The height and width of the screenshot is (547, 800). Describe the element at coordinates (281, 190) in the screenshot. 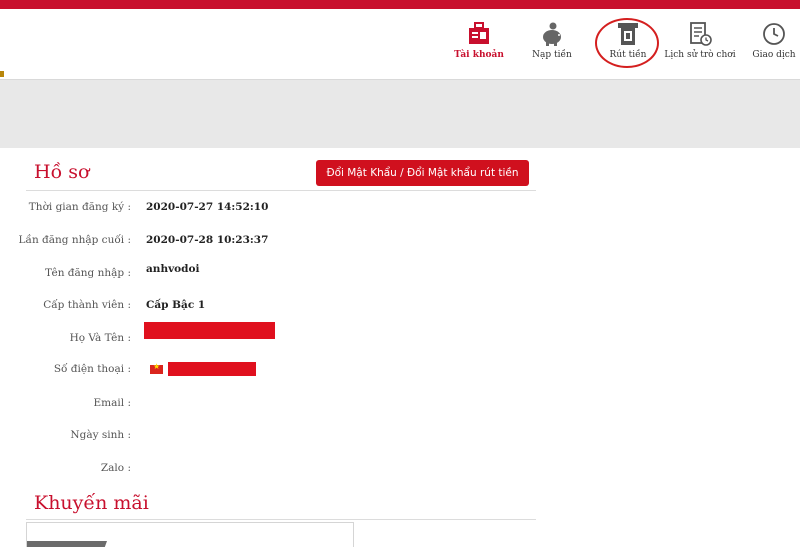

I see `profile-divider` at that location.